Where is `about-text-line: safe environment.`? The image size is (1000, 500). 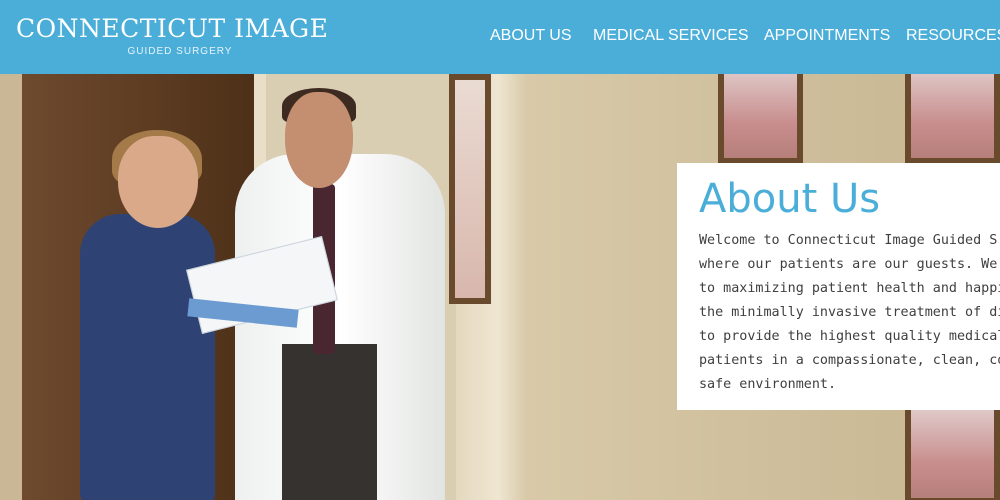 about-text-line: safe environment. is located at coordinates (768, 384).